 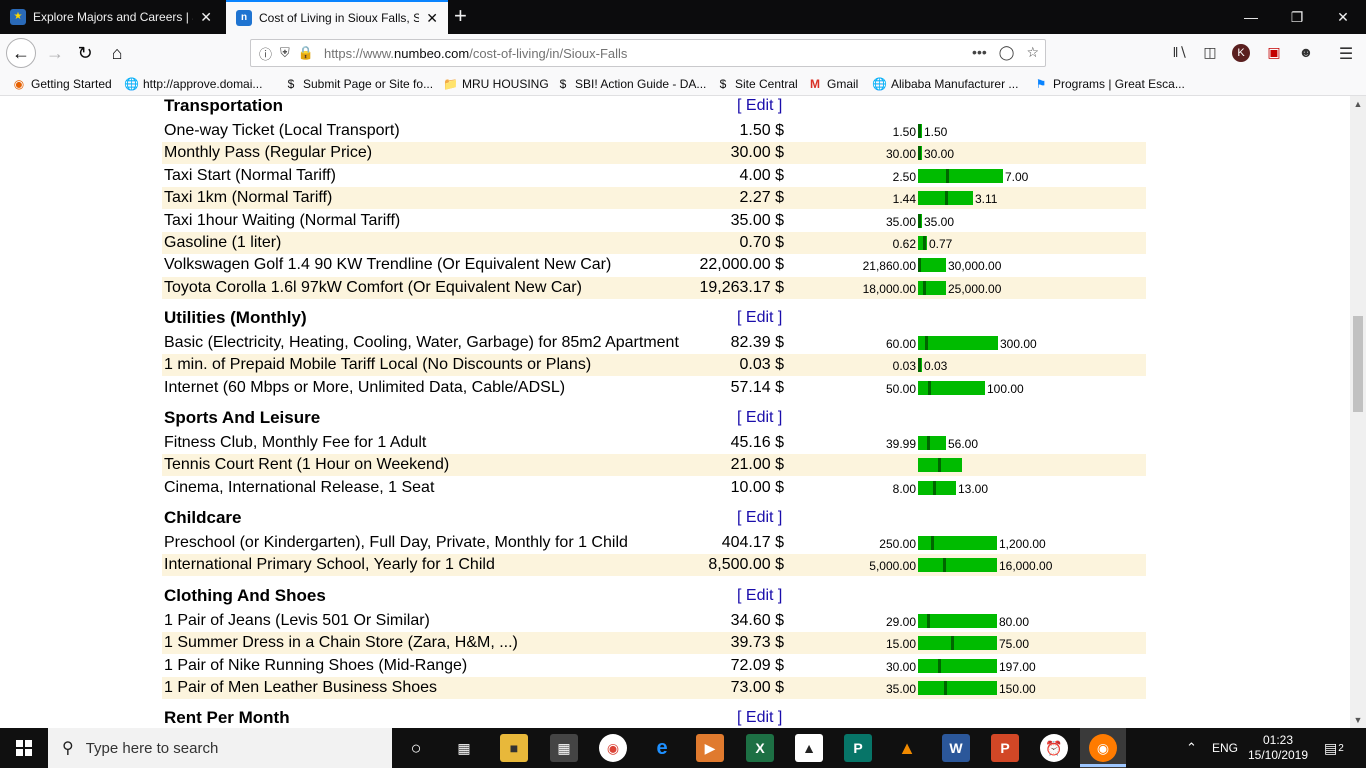 I want to click on scroll-down-icon: ▼, so click(x=1358, y=720).